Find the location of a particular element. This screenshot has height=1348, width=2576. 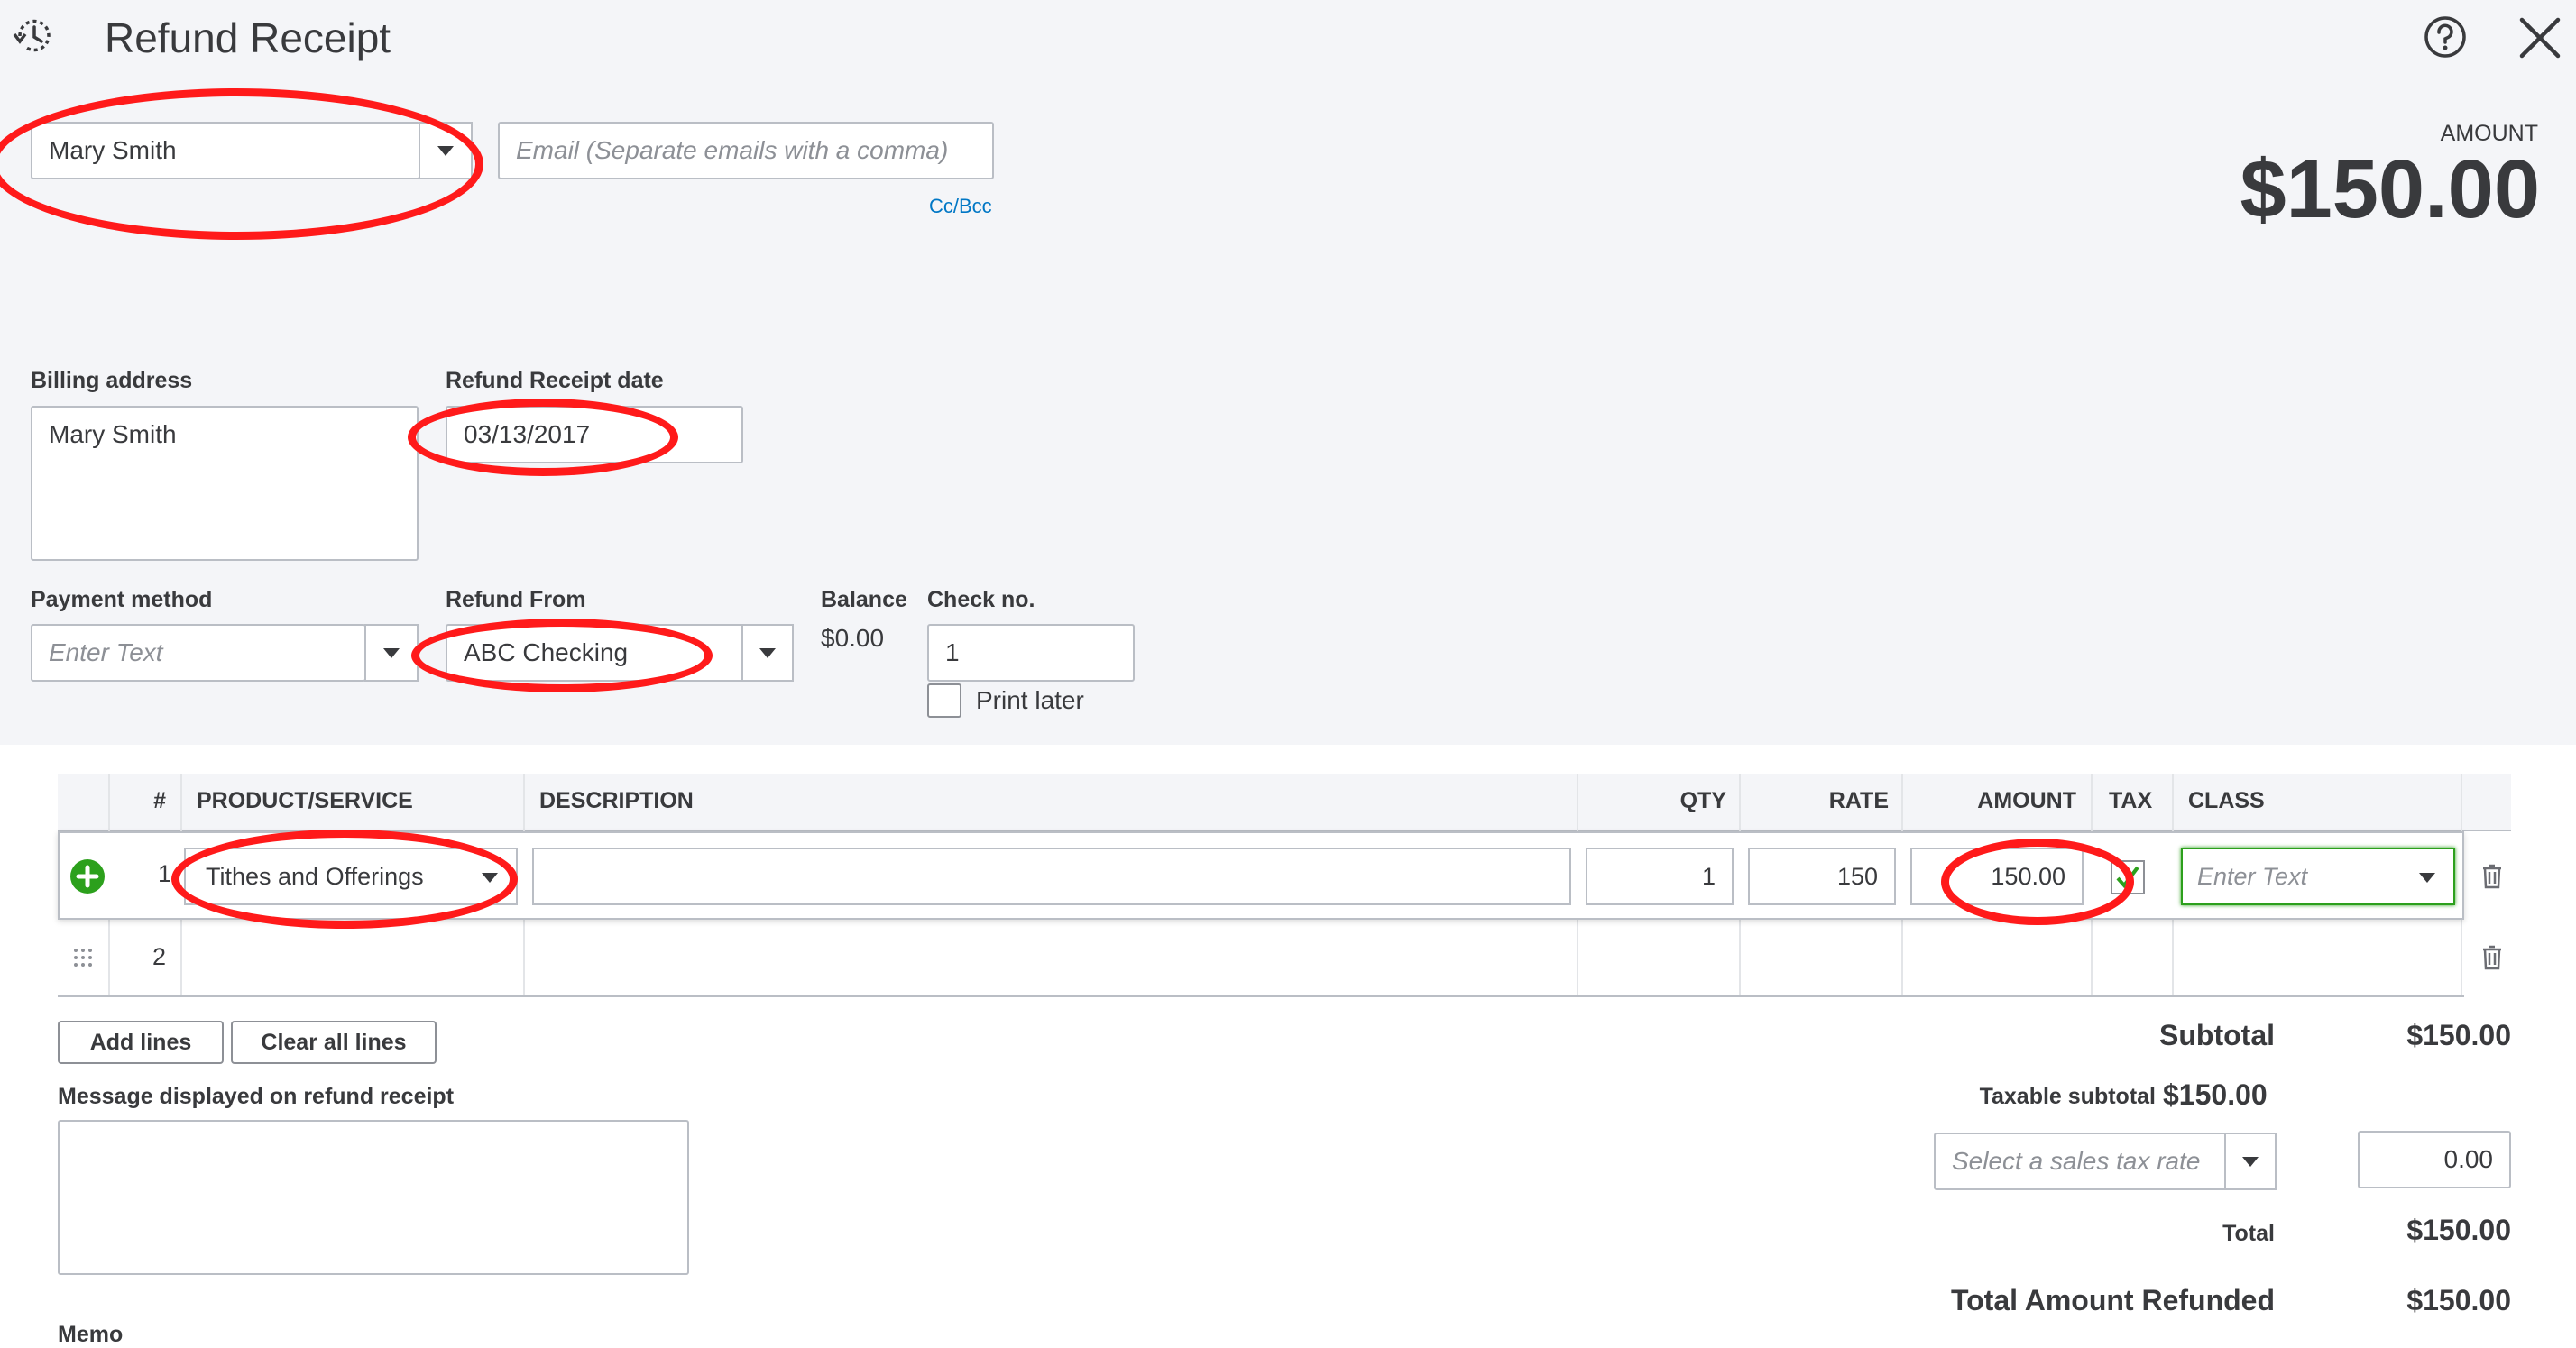

col-header-class: CLASS is located at coordinates (2226, 800).